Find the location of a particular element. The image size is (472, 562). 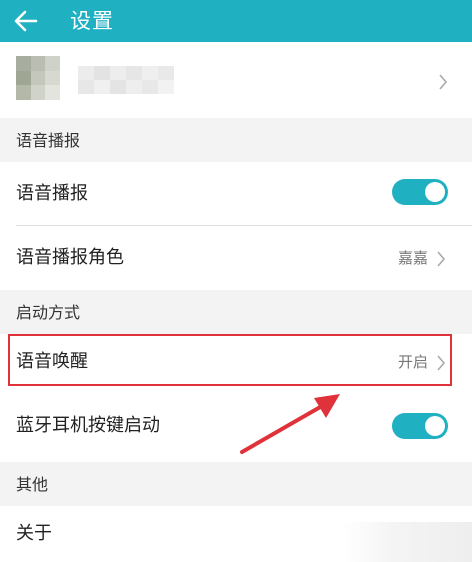

section-header-voice-broadcast: 语音播报 is located at coordinates (236, 140).